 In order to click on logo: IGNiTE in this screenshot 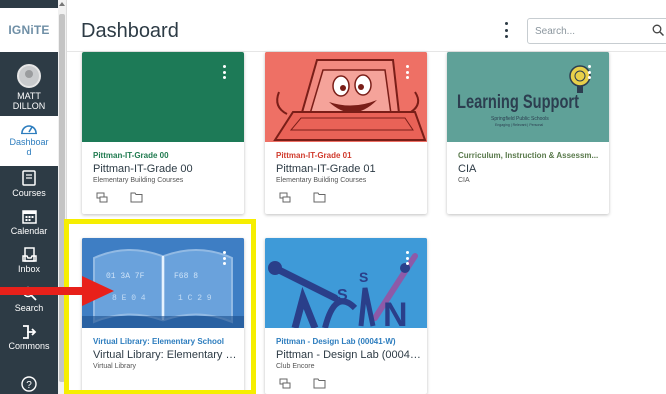, I will do `click(29, 30)`.